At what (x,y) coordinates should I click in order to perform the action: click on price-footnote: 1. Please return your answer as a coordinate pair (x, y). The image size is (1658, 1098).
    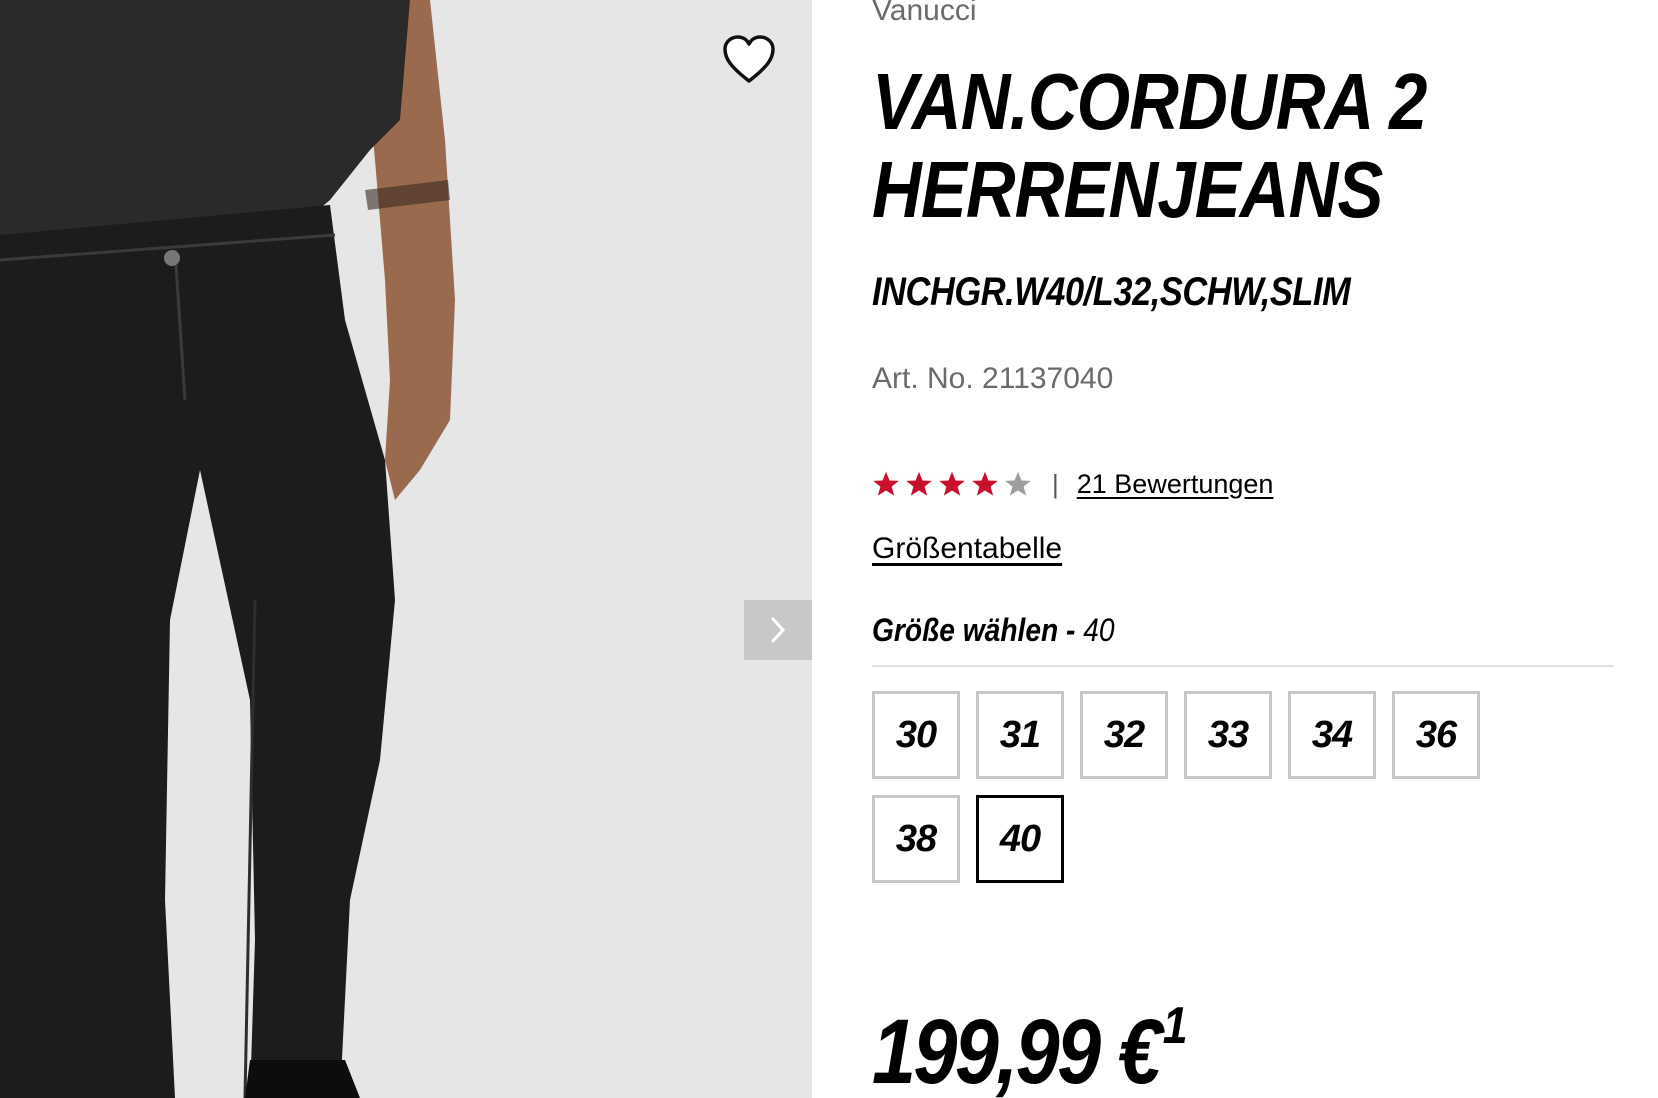
    Looking at the image, I should click on (1175, 1026).